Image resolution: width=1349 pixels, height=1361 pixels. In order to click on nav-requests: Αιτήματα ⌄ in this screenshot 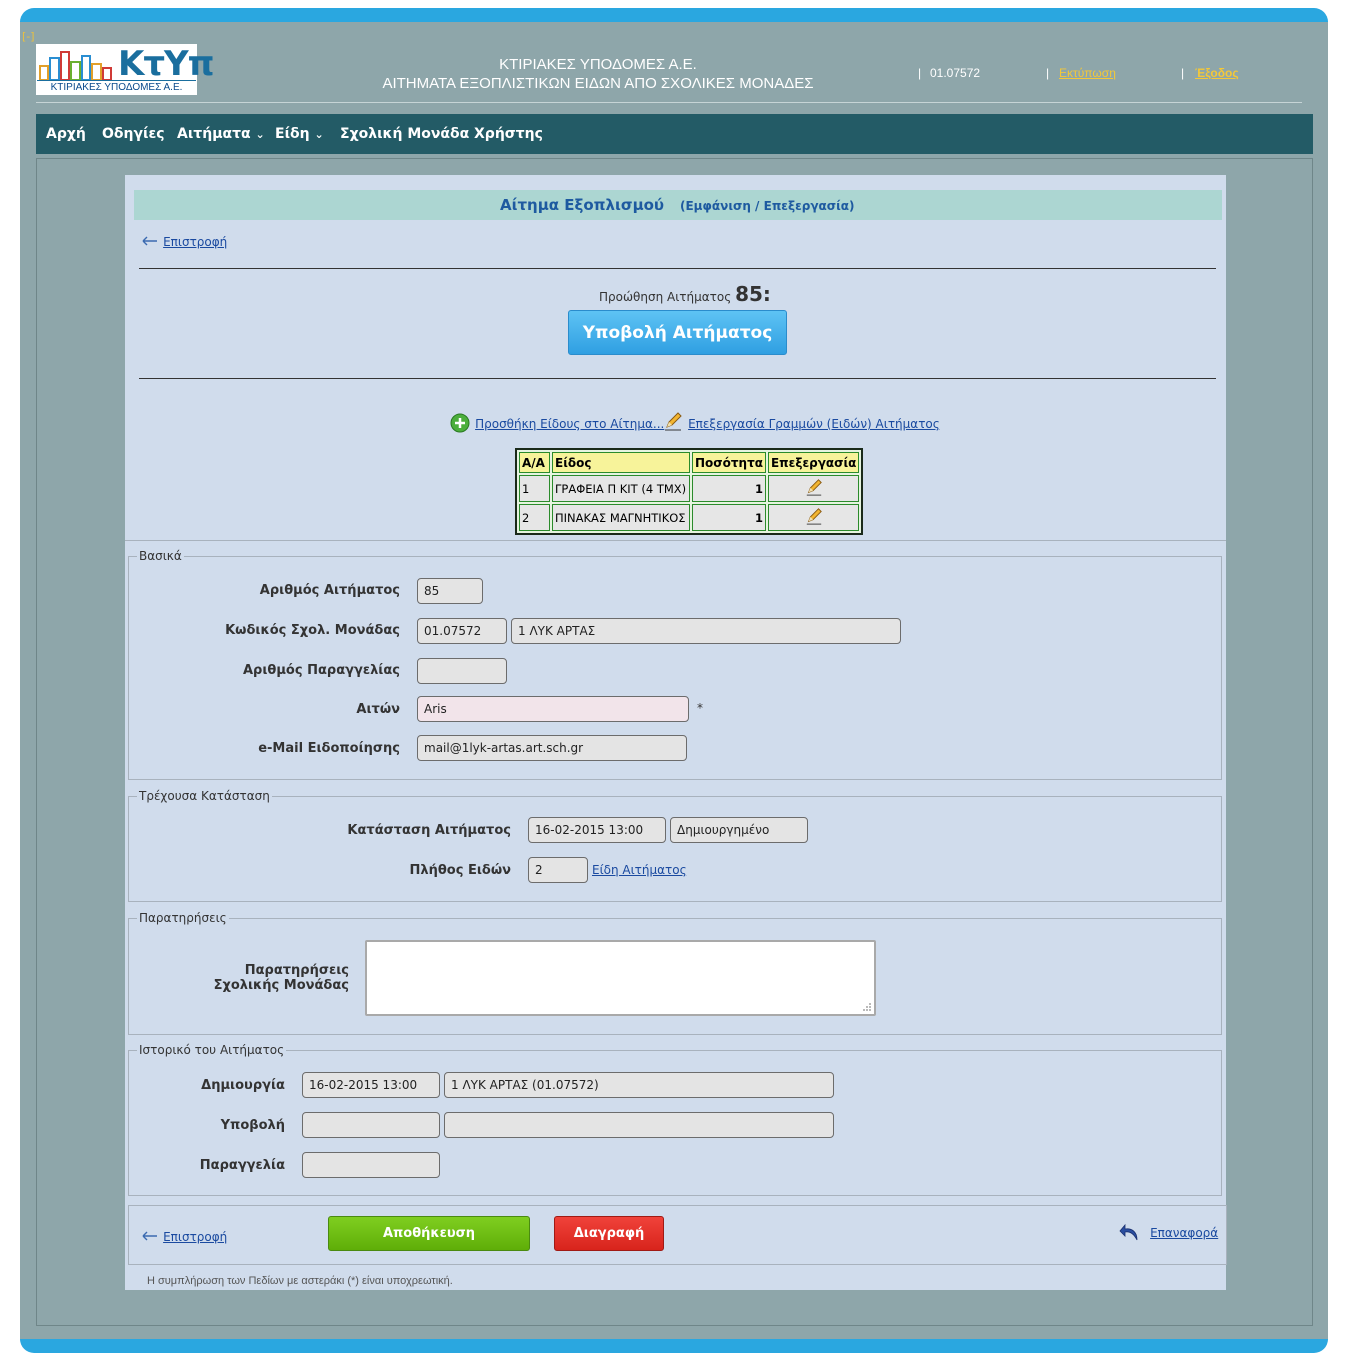, I will do `click(221, 134)`.